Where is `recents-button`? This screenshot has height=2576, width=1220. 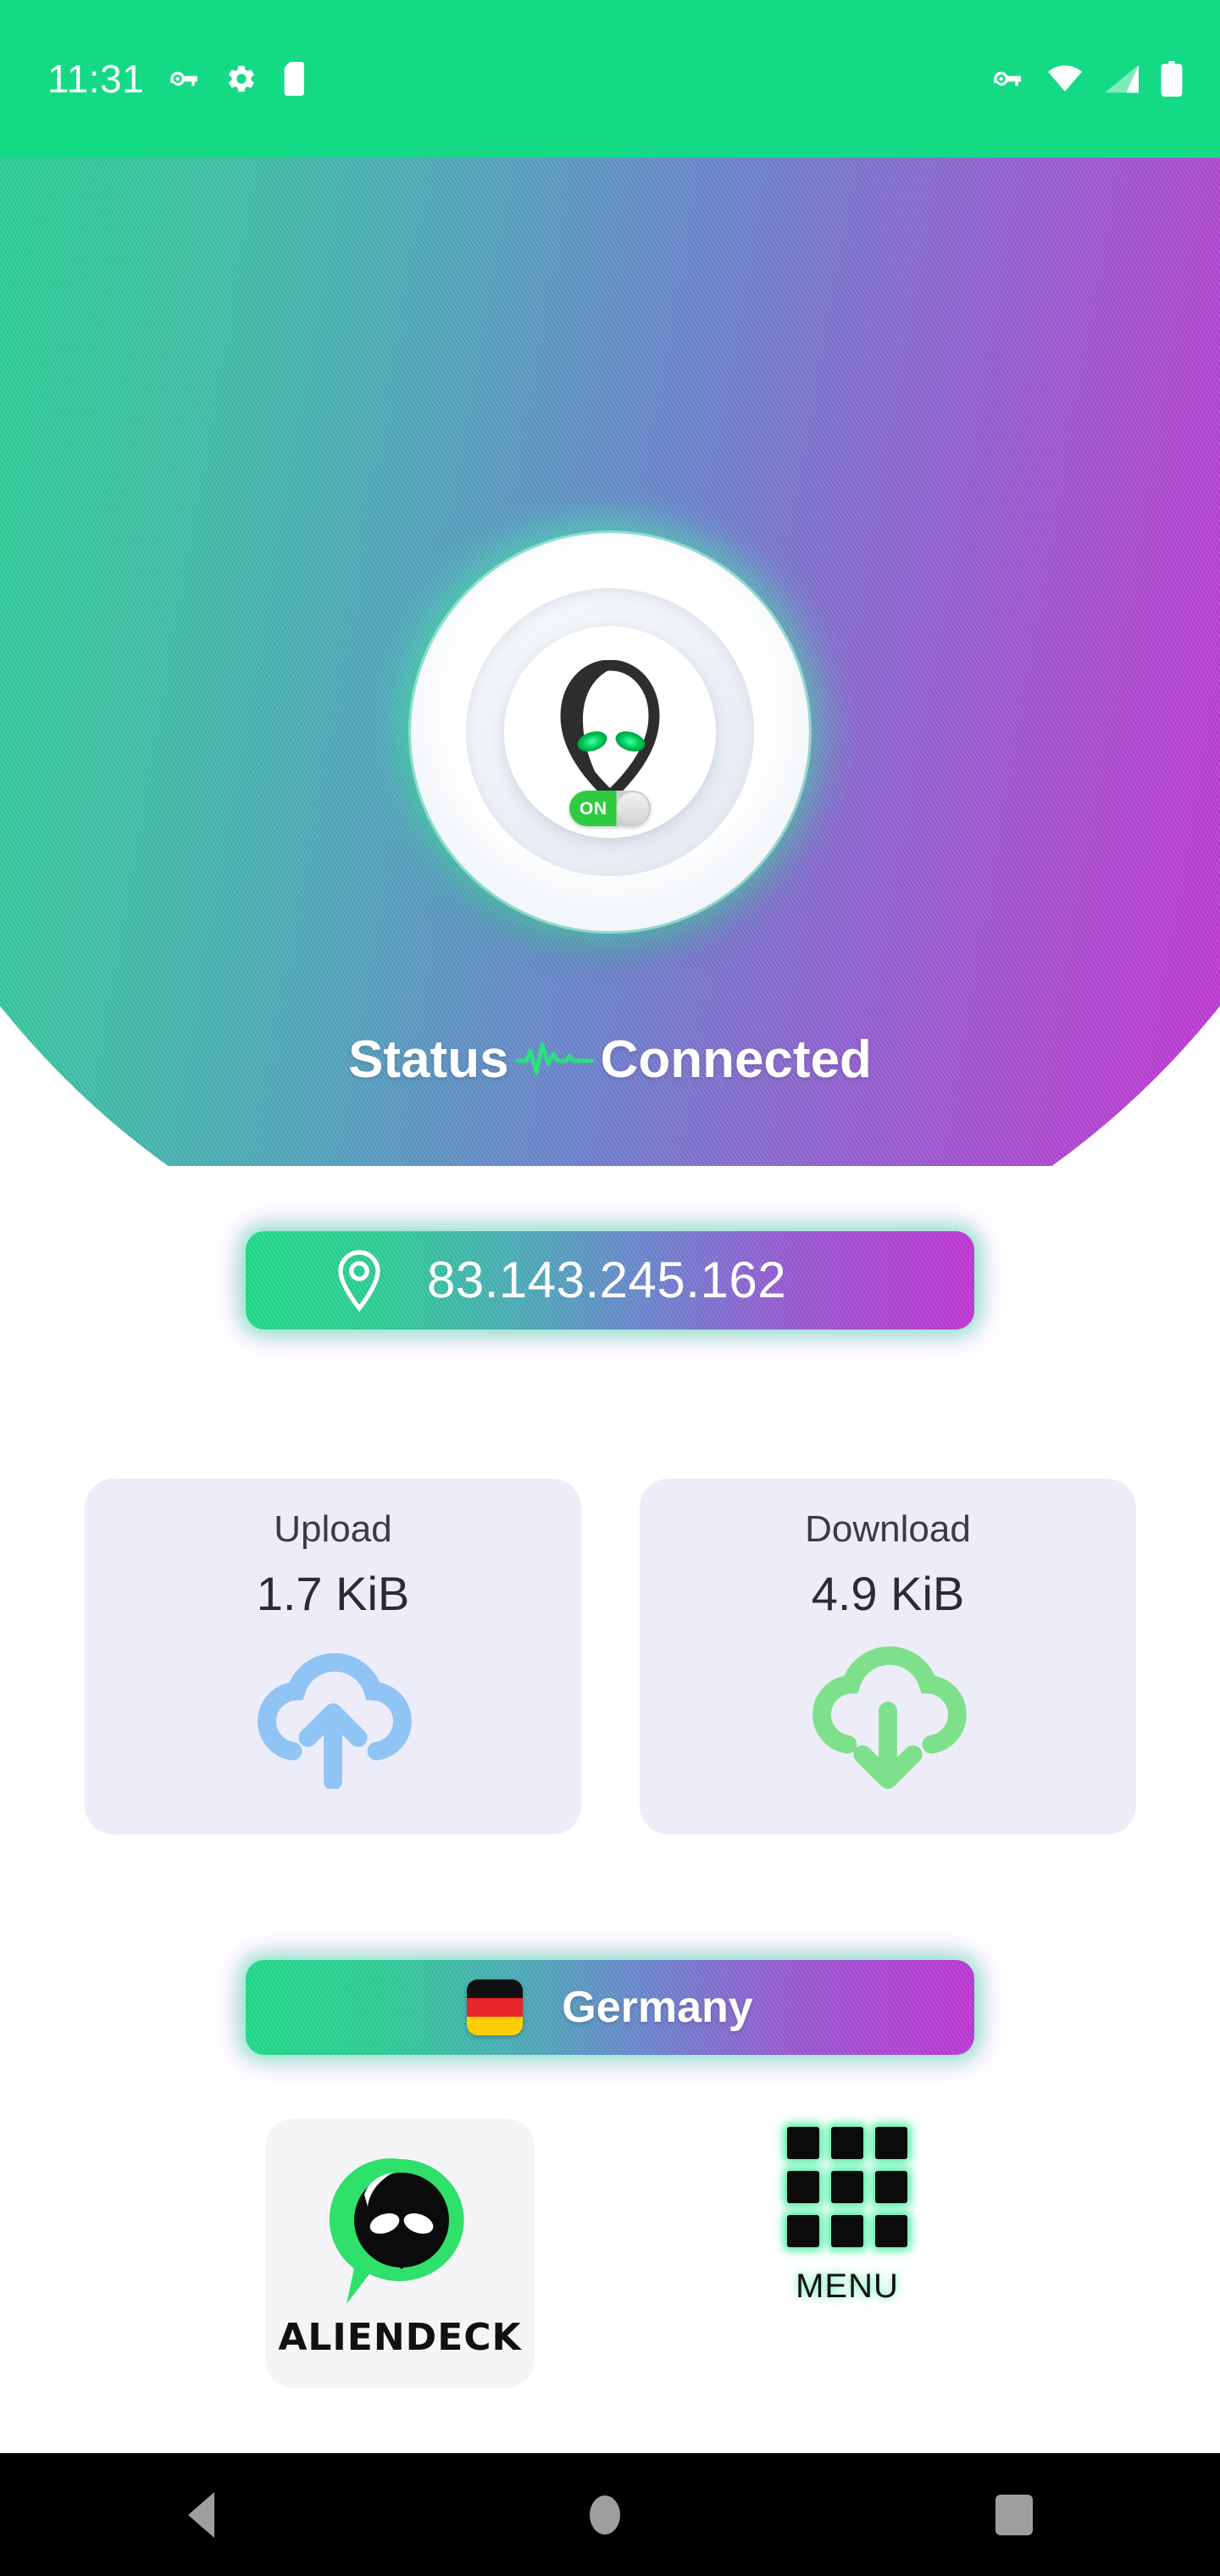
recents-button is located at coordinates (1014, 2514).